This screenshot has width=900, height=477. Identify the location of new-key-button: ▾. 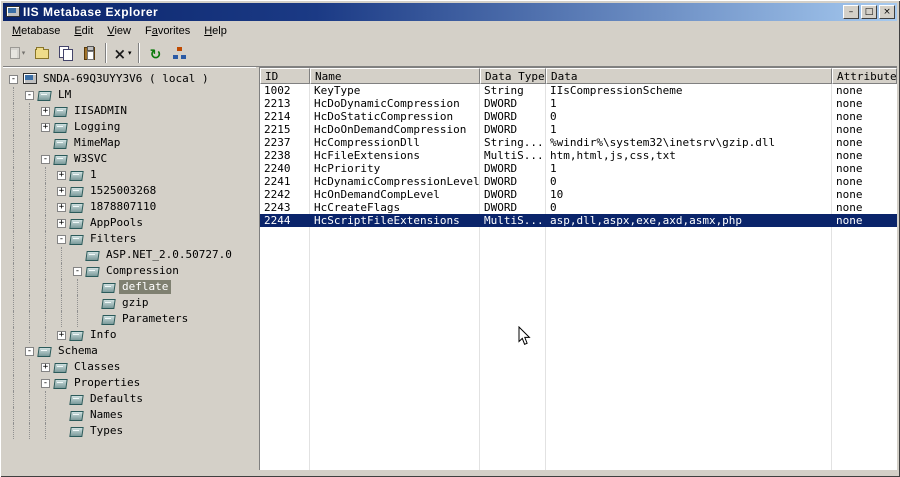
(17, 53).